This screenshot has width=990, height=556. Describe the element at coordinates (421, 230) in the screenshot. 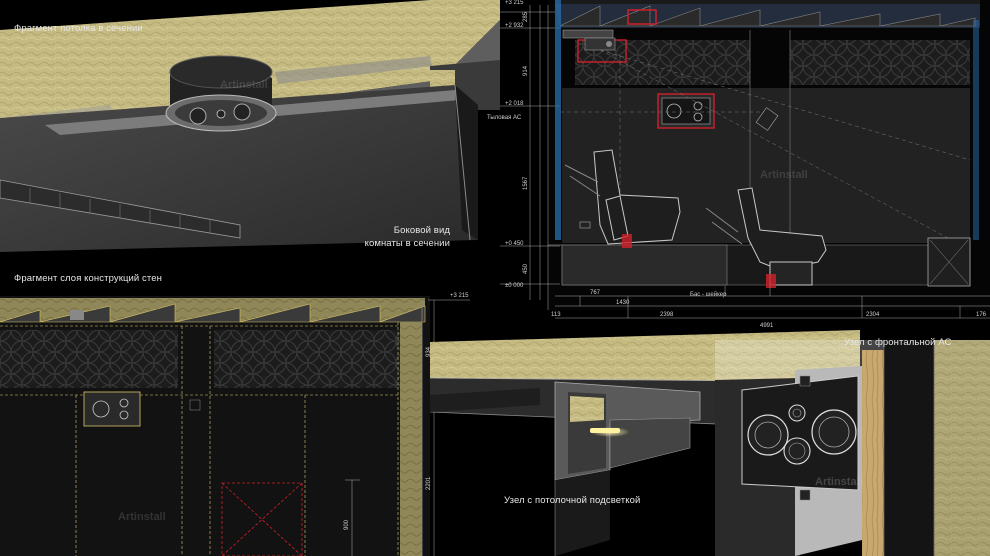

I see `side-view-line-1: Боковой вид` at that location.